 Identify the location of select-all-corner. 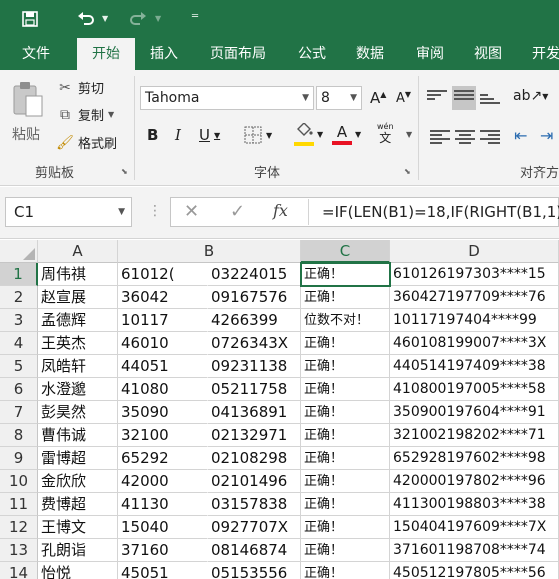
(19, 251).